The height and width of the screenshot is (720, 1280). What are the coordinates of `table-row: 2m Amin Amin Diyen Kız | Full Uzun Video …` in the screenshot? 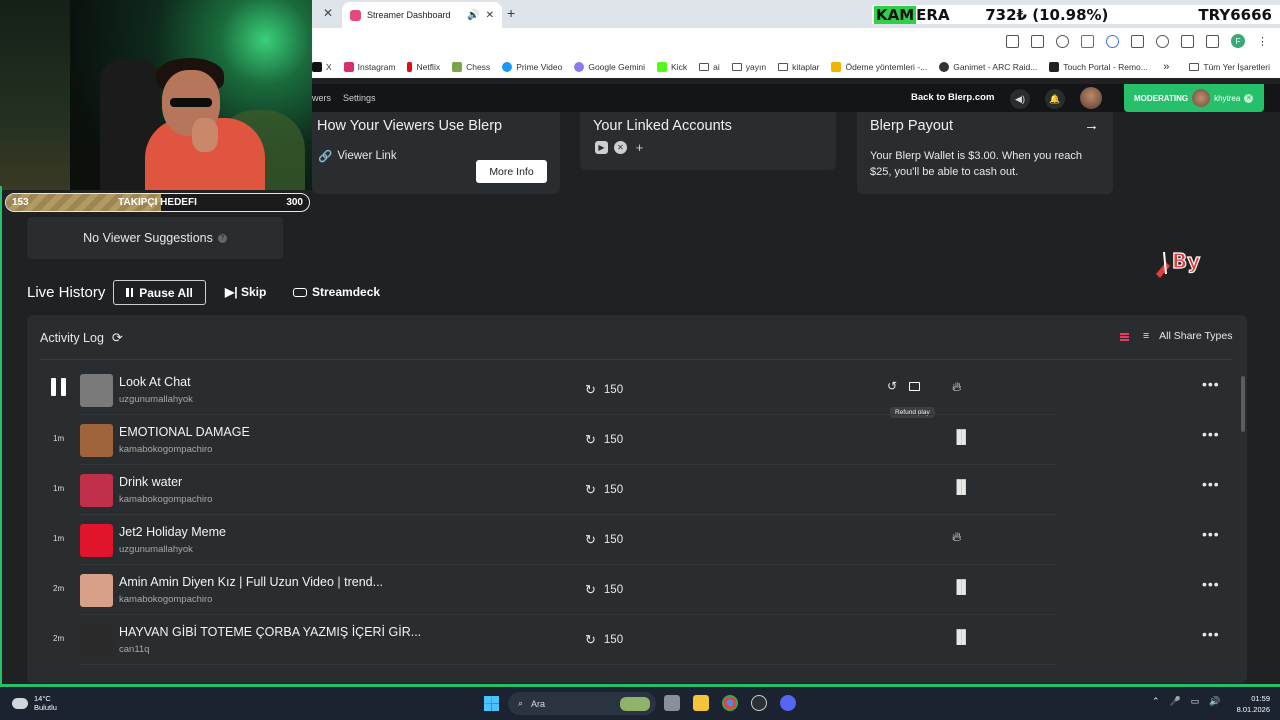 It's located at (637, 590).